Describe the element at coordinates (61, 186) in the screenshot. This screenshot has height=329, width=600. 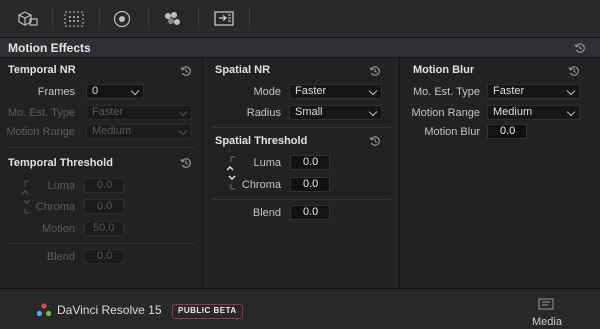
I see `temporal-luma-label: Luma` at that location.